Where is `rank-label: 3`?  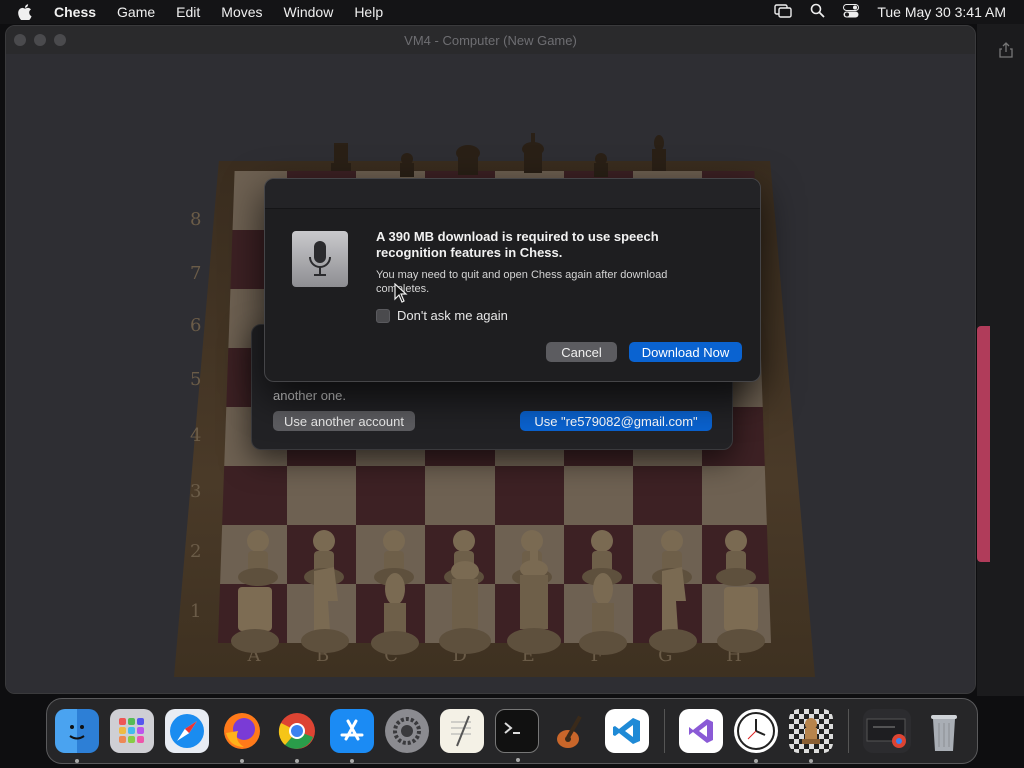
rank-label: 3 is located at coordinates (196, 491).